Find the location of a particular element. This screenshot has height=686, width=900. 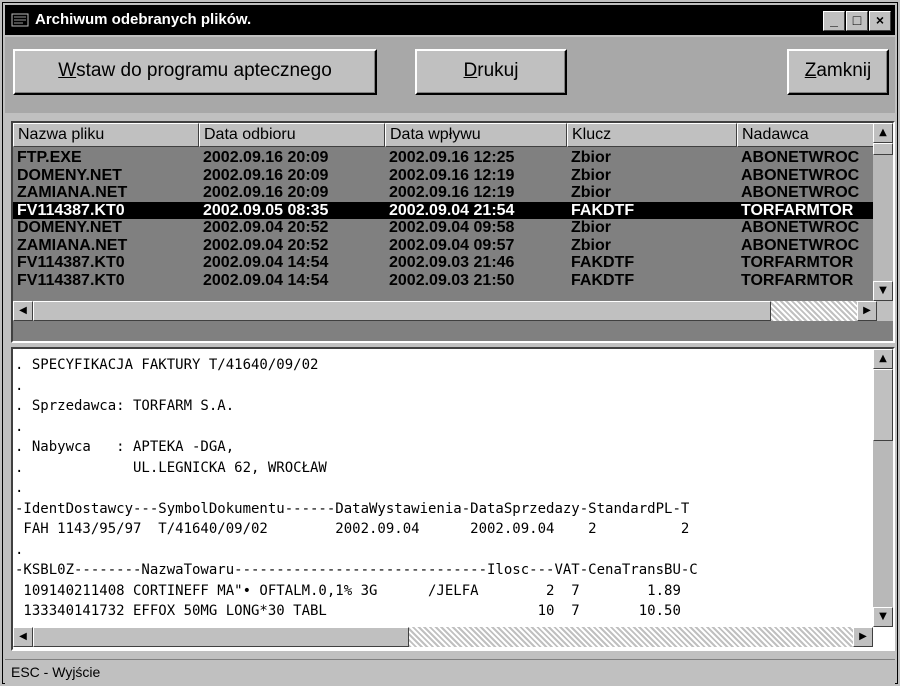

table-cell: 2002.09.03 21:46 is located at coordinates (452, 262).